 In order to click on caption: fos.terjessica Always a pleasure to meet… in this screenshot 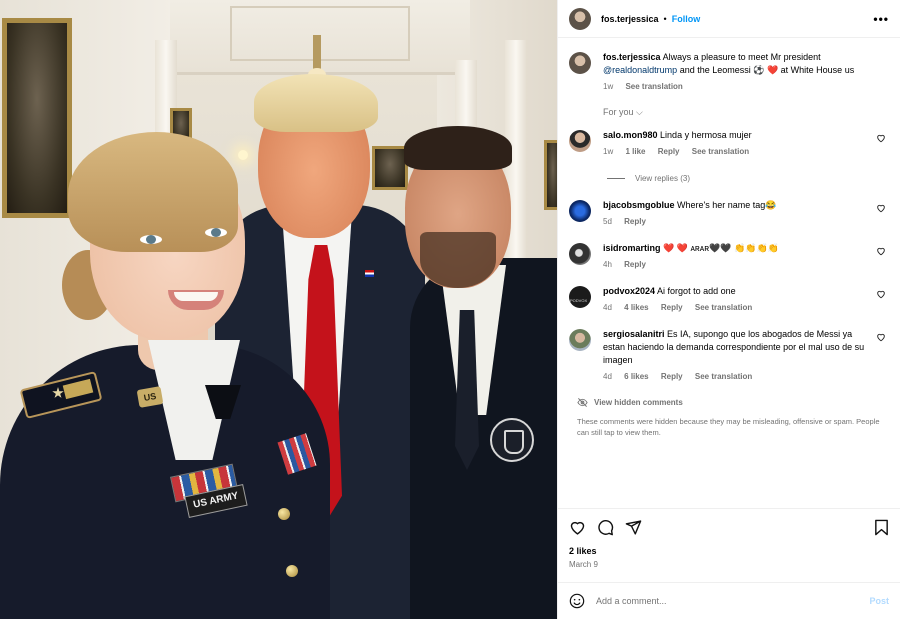, I will do `click(729, 72)`.